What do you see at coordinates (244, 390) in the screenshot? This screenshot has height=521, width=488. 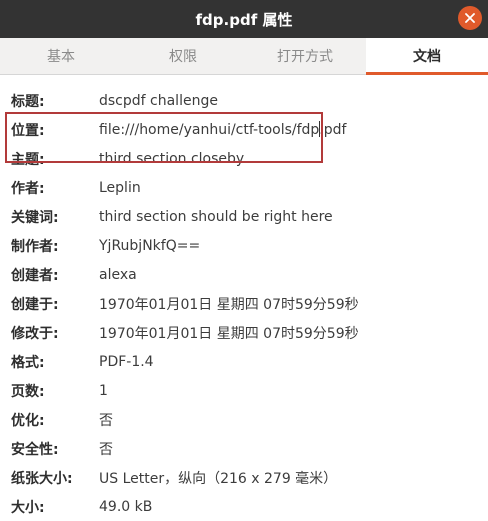 I see `property-row-pages: 页数: 1` at bounding box center [244, 390].